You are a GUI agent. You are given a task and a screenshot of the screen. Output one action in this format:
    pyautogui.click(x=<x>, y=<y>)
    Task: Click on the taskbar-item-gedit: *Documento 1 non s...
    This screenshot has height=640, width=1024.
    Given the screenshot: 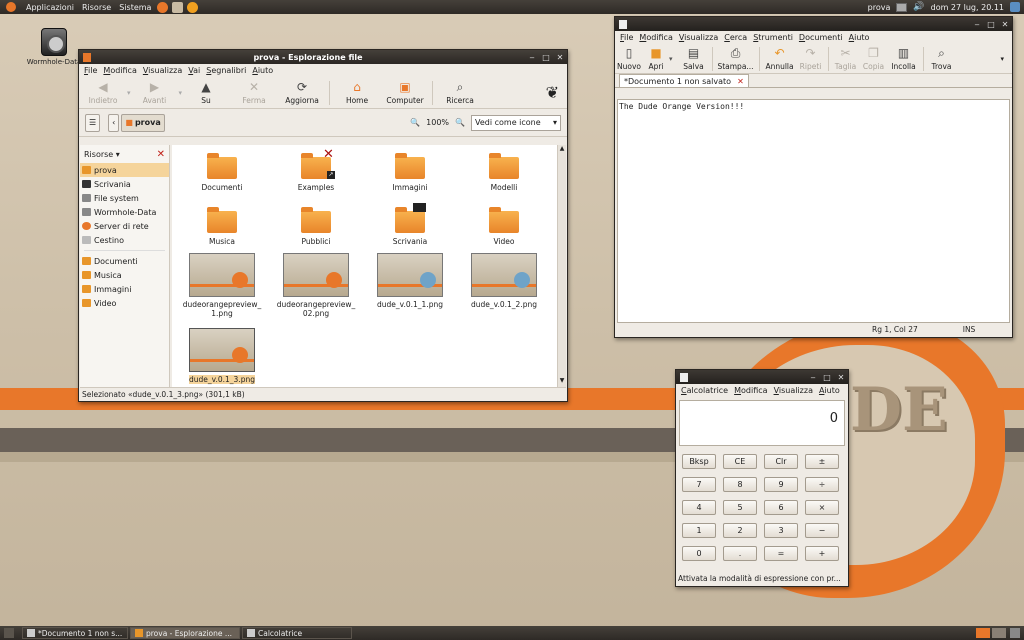 What is the action you would take?
    pyautogui.click(x=75, y=633)
    